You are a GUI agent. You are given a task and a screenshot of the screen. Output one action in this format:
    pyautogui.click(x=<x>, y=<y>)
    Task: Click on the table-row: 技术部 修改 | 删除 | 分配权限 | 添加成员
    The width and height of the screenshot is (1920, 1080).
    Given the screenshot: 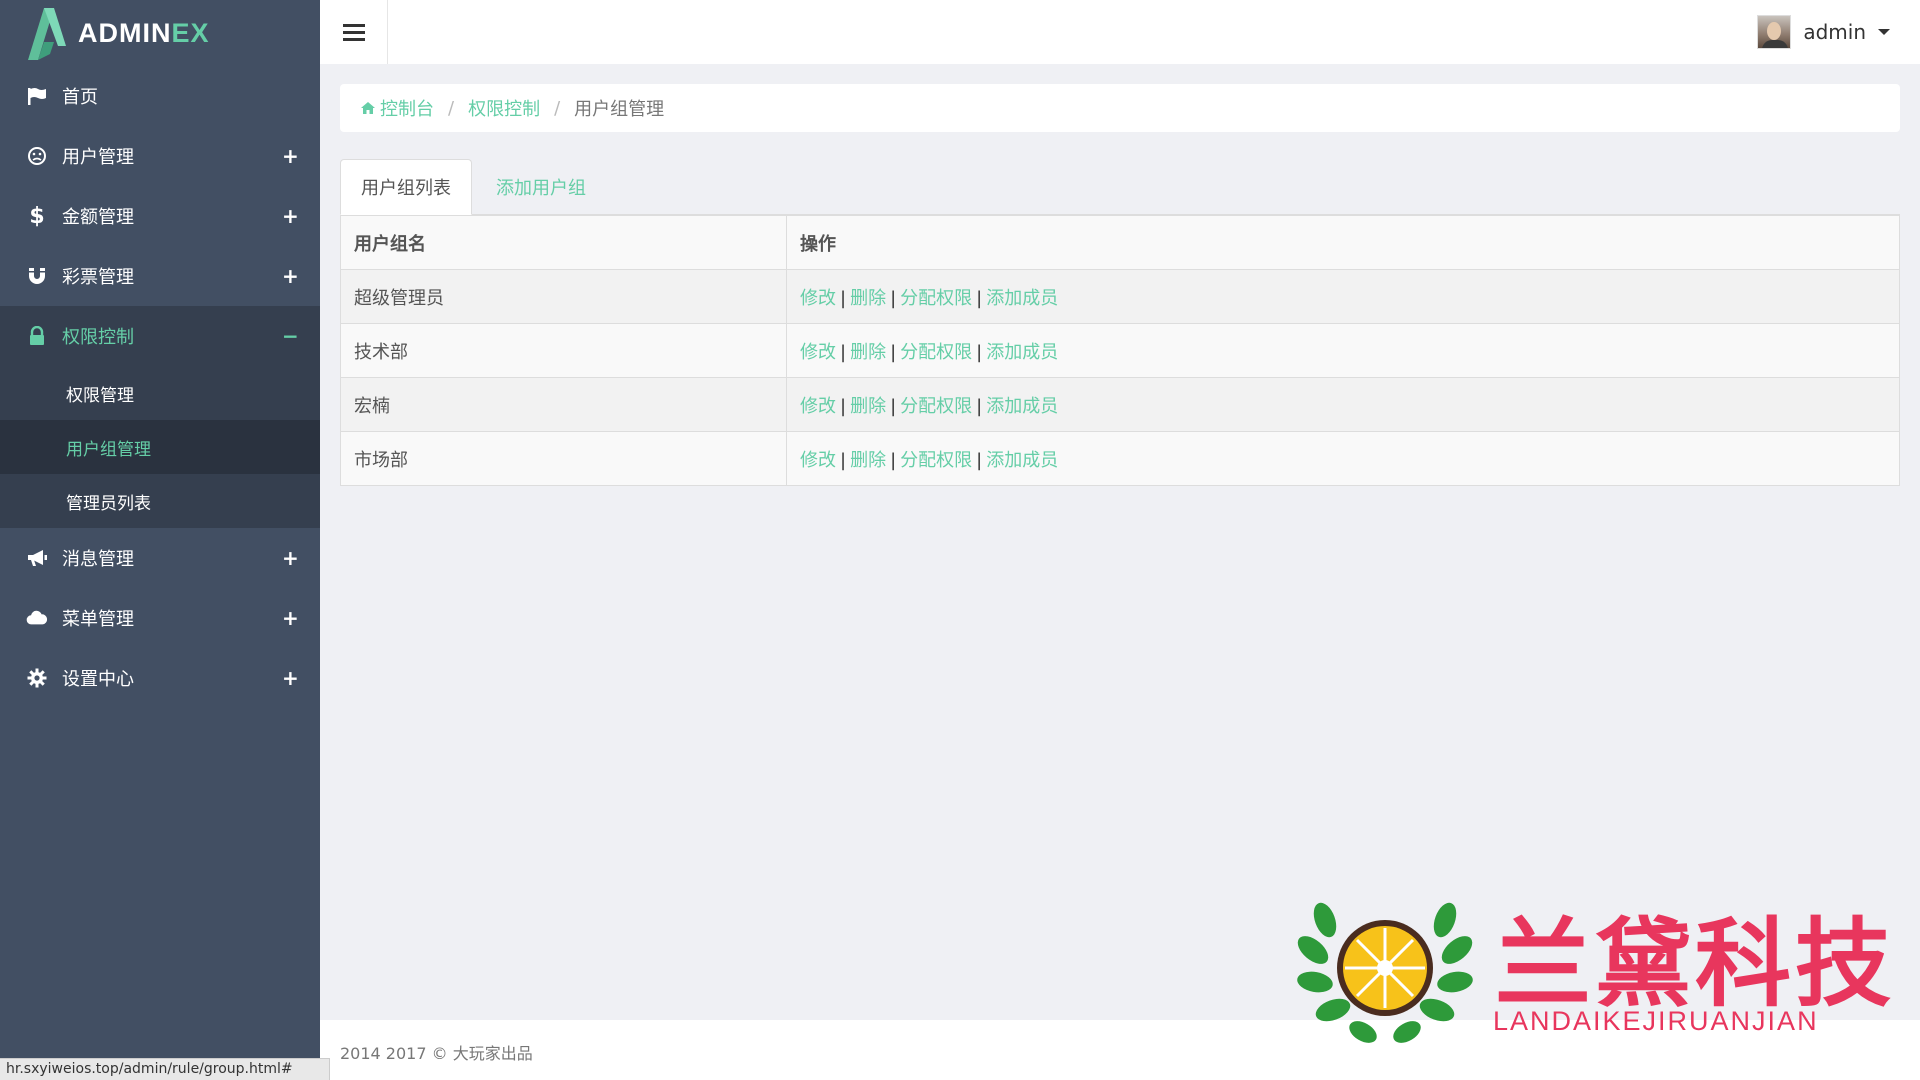 What is the action you would take?
    pyautogui.click(x=1120, y=350)
    